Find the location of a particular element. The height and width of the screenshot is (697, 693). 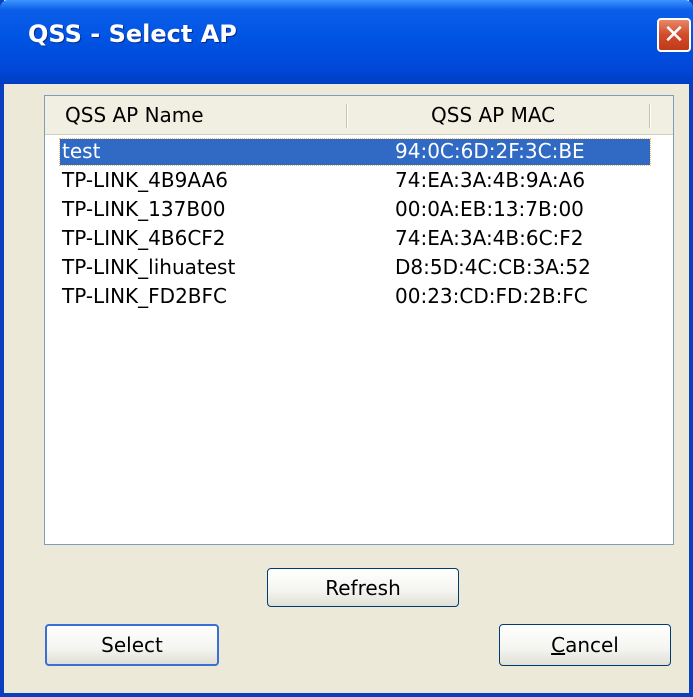

close-button: ✕ is located at coordinates (674, 35).